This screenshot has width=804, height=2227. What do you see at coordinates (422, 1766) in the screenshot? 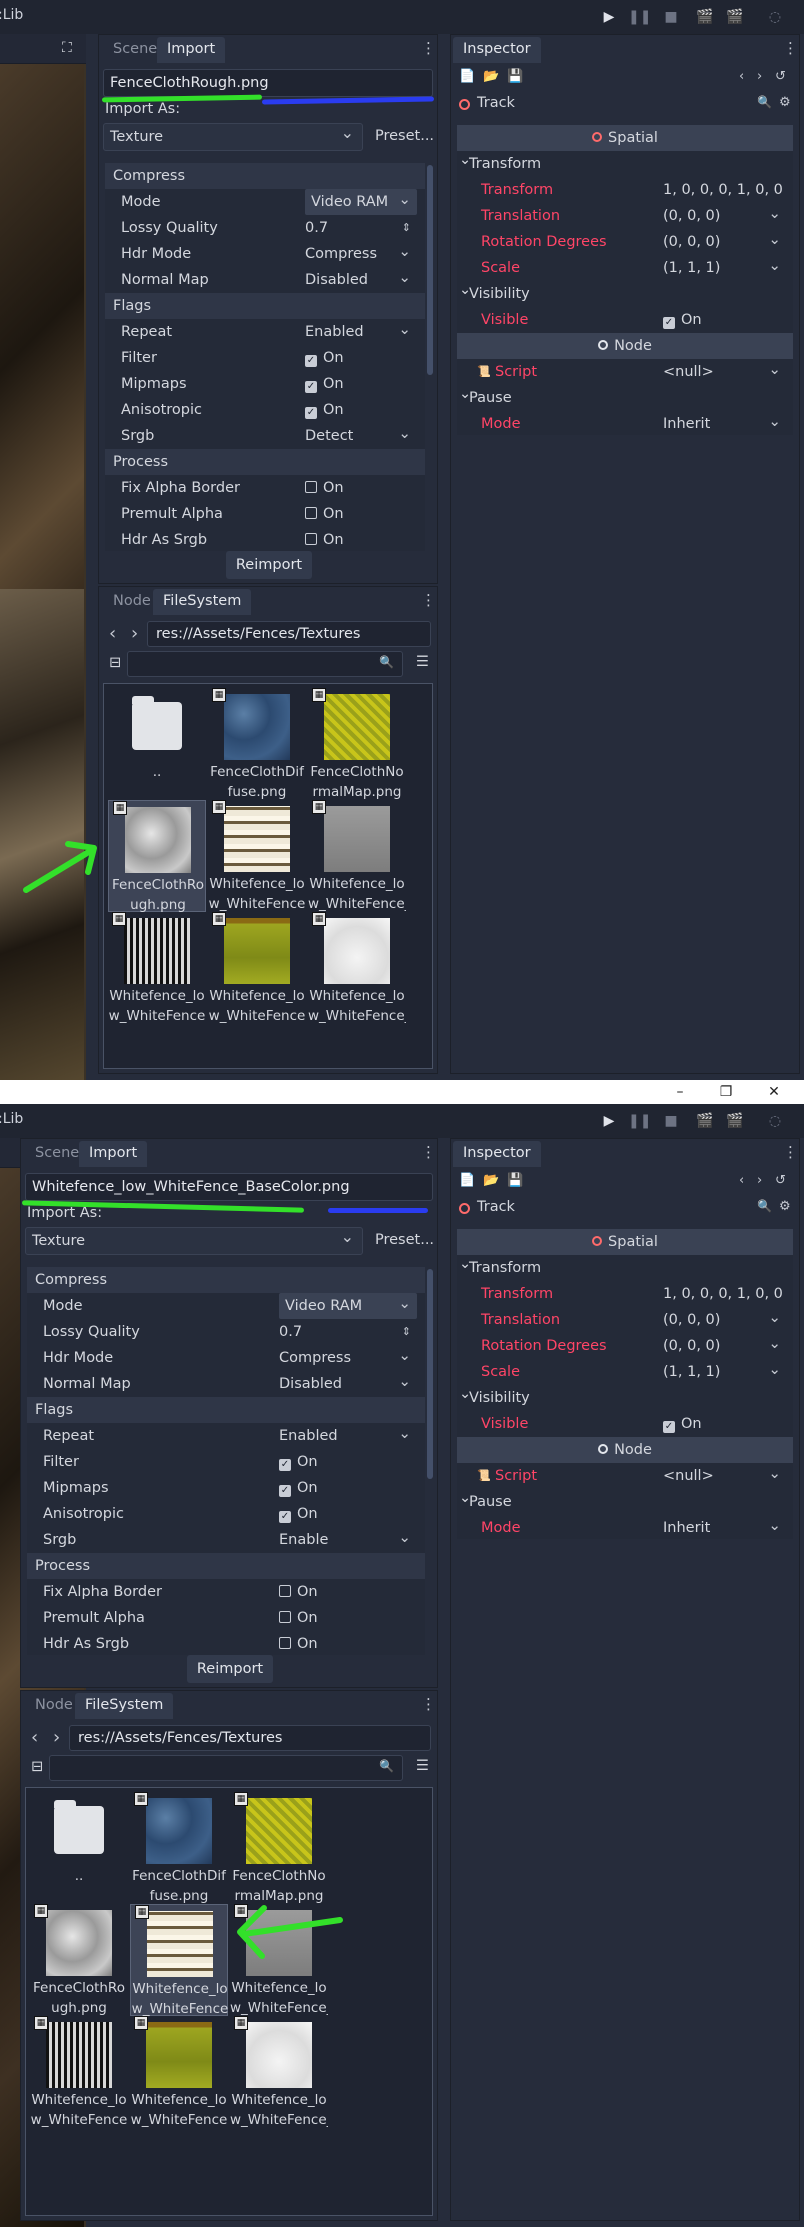
I see `list-view-icon: ☰` at bounding box center [422, 1766].